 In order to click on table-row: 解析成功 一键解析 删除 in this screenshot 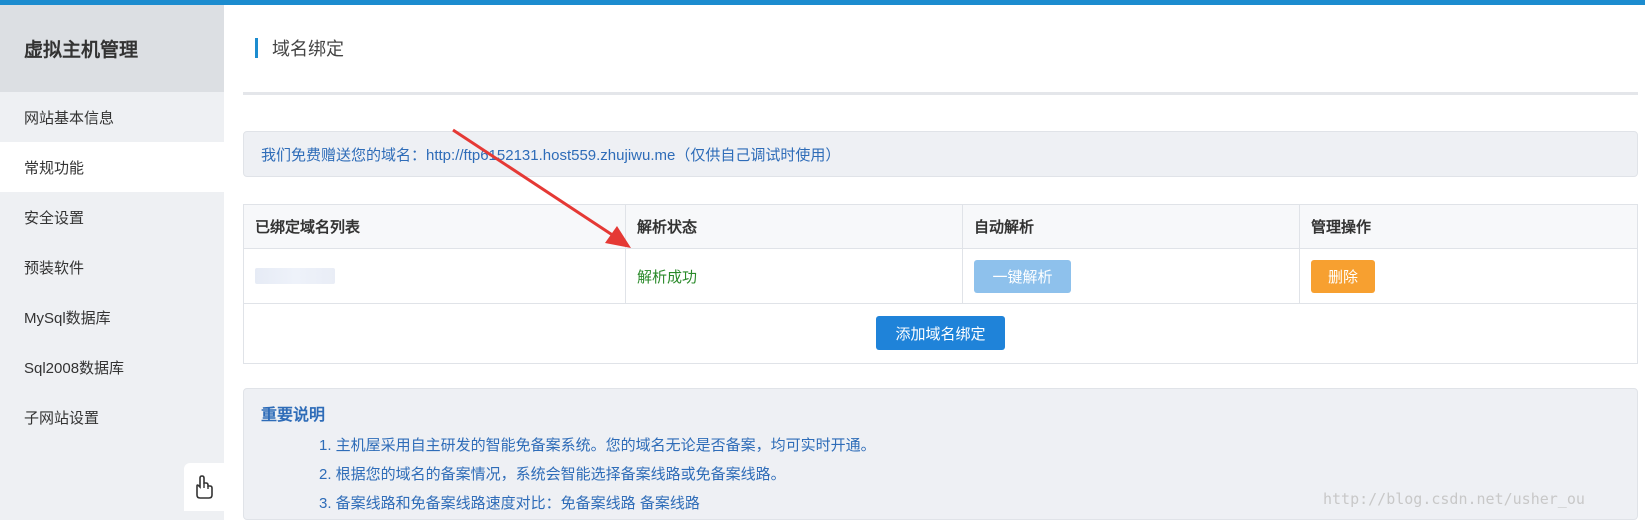, I will do `click(940, 276)`.